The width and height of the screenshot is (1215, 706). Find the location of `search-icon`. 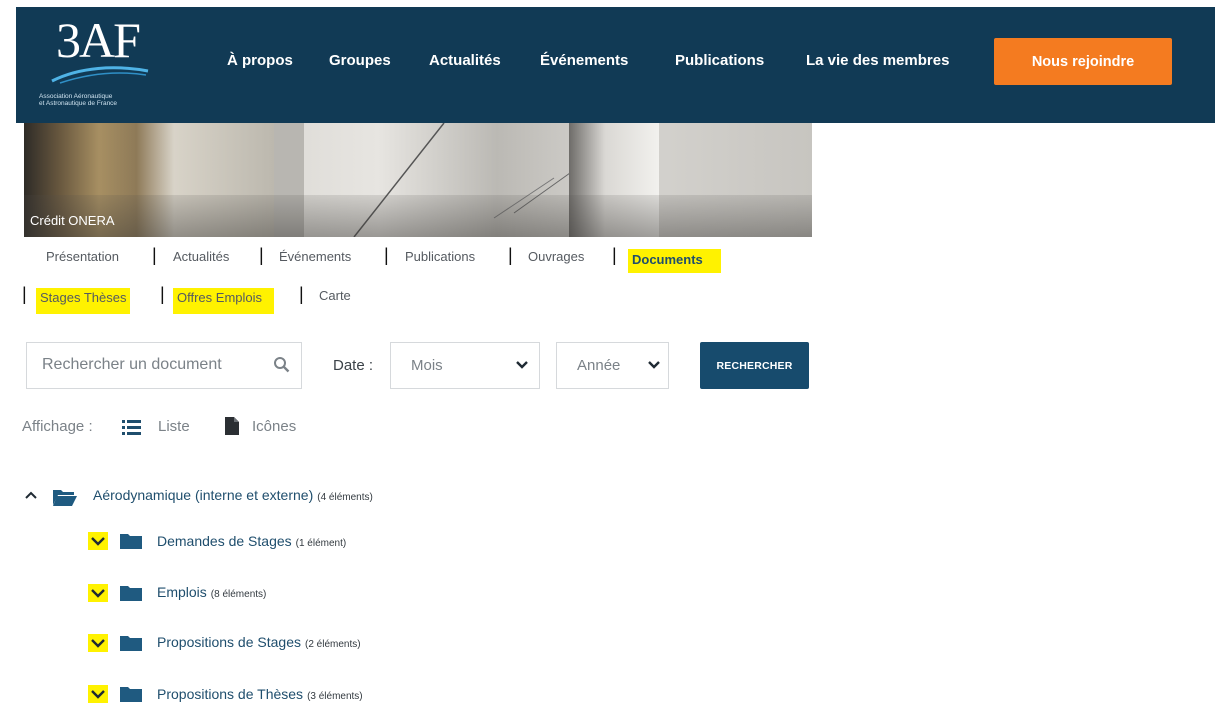

search-icon is located at coordinates (282, 365).